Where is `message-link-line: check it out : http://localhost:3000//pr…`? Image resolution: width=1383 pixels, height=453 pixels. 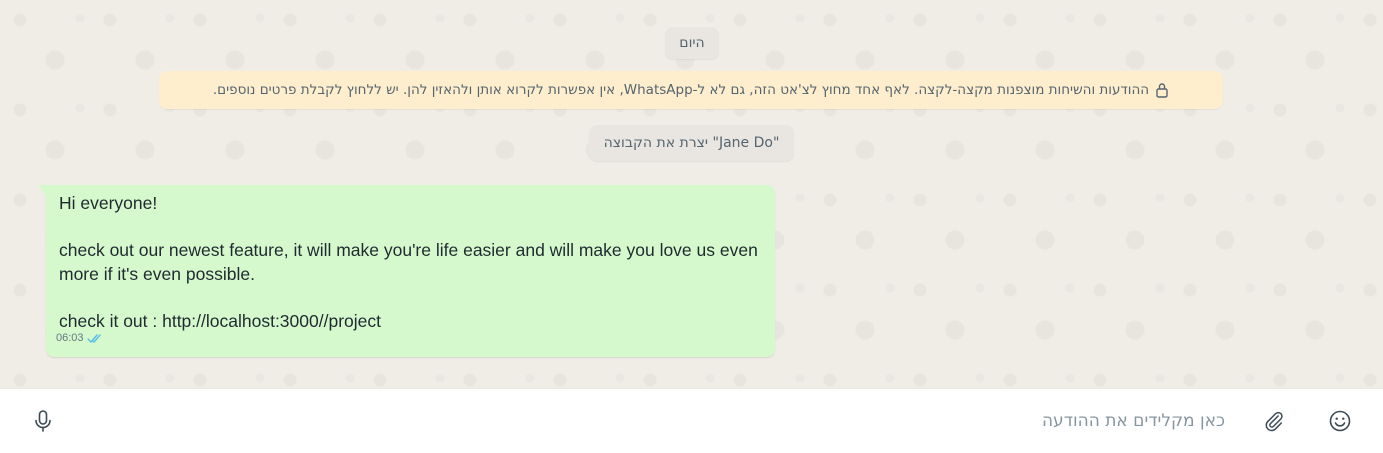 message-link-line: check it out : http://localhost:3000//pr… is located at coordinates (411, 322).